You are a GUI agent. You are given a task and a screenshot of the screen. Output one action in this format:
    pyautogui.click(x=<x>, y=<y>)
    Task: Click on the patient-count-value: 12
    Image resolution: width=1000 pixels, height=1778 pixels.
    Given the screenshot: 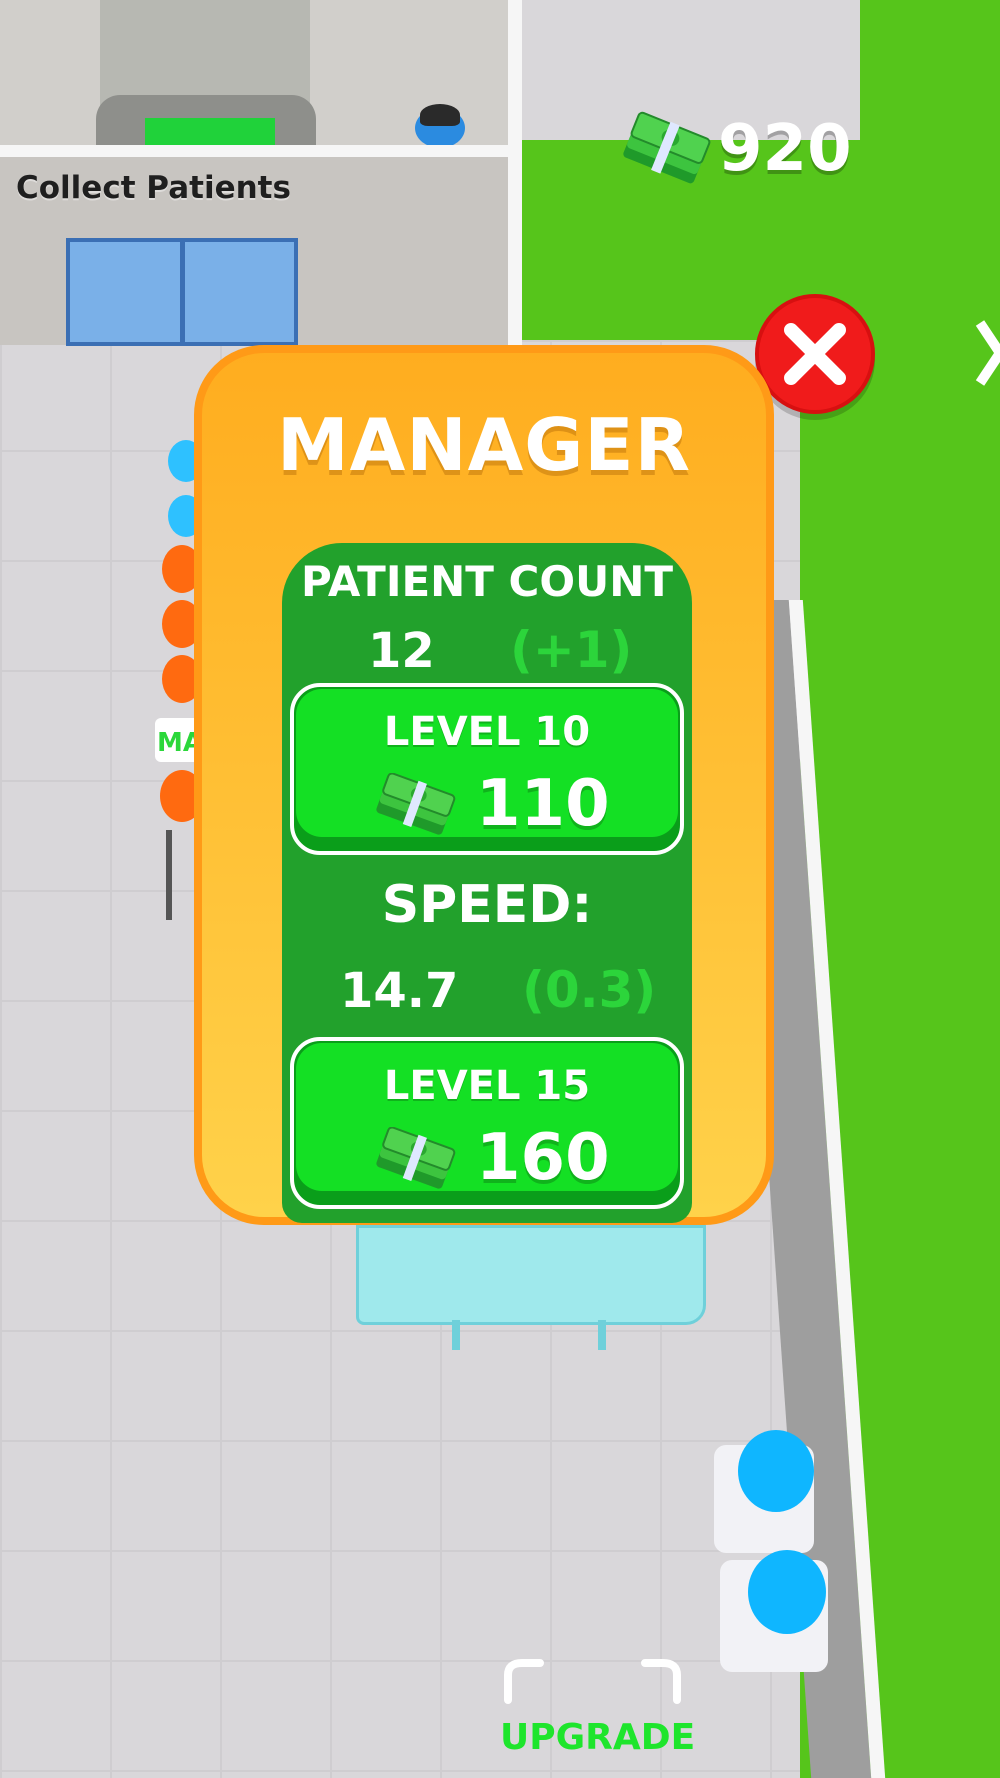 What is the action you would take?
    pyautogui.click(x=401, y=651)
    